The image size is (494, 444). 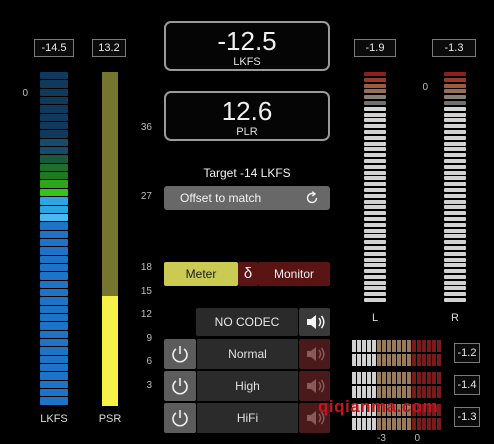 I want to click on meter-mode-button: Meter, so click(x=201, y=274).